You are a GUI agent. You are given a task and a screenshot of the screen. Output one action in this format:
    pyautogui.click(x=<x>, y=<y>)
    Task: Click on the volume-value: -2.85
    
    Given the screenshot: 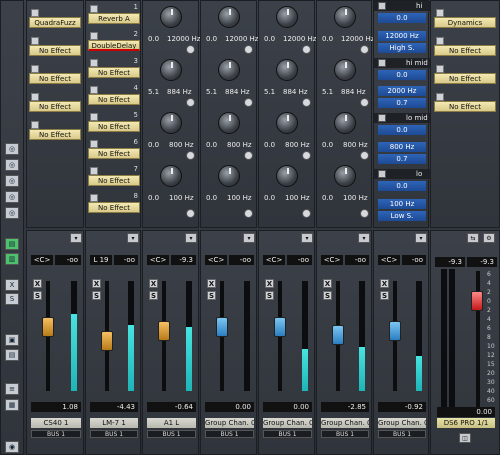 What is the action you would take?
    pyautogui.click(x=345, y=407)
    